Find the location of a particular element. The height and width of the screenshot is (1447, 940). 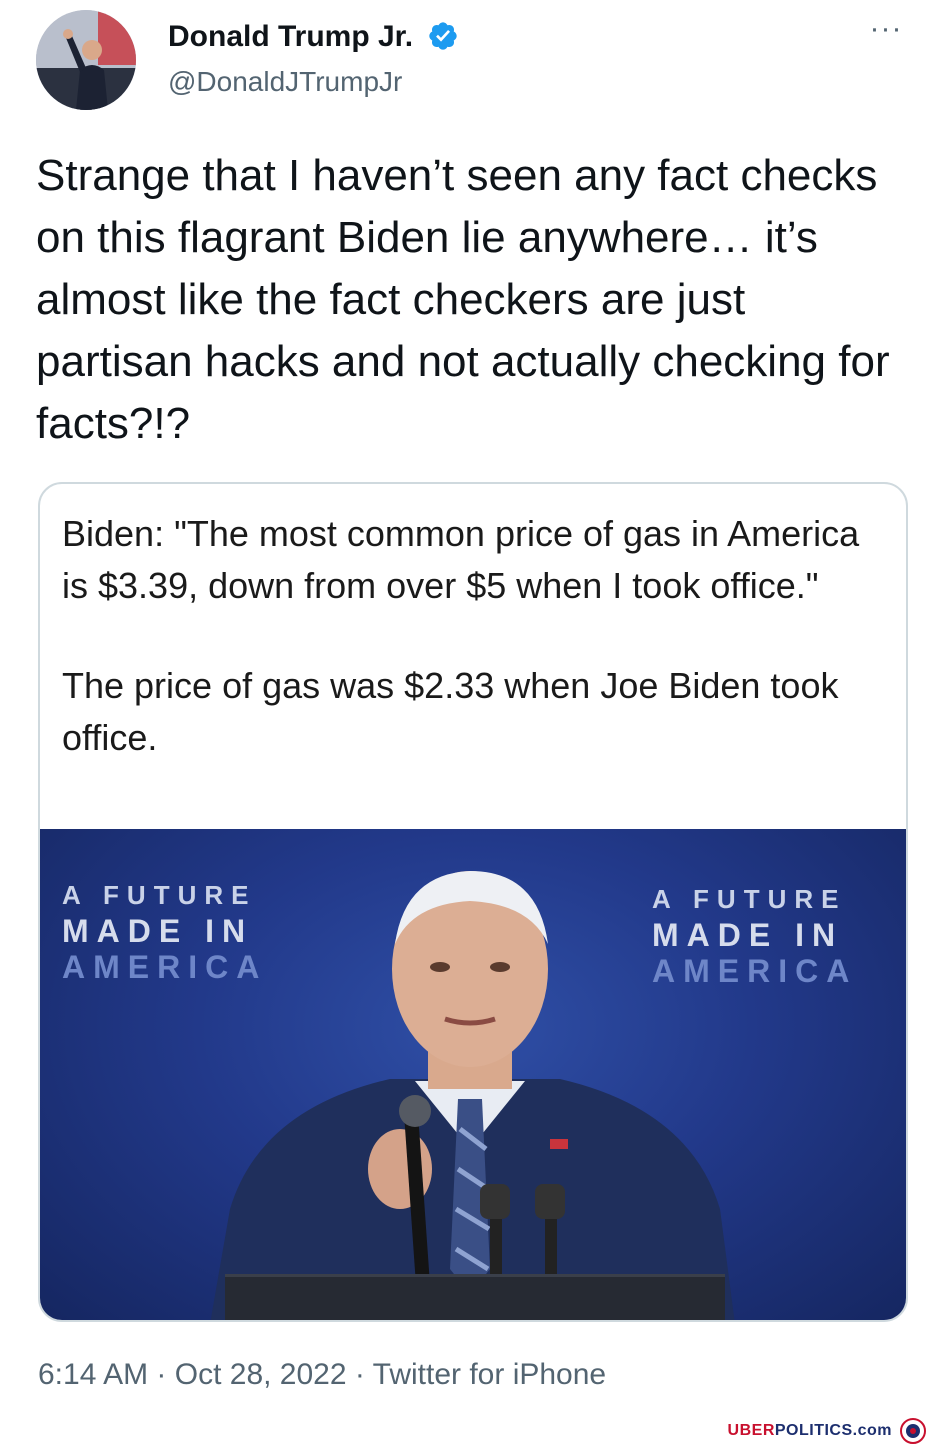

tweet-time: 6:14 AM is located at coordinates (93, 1374).